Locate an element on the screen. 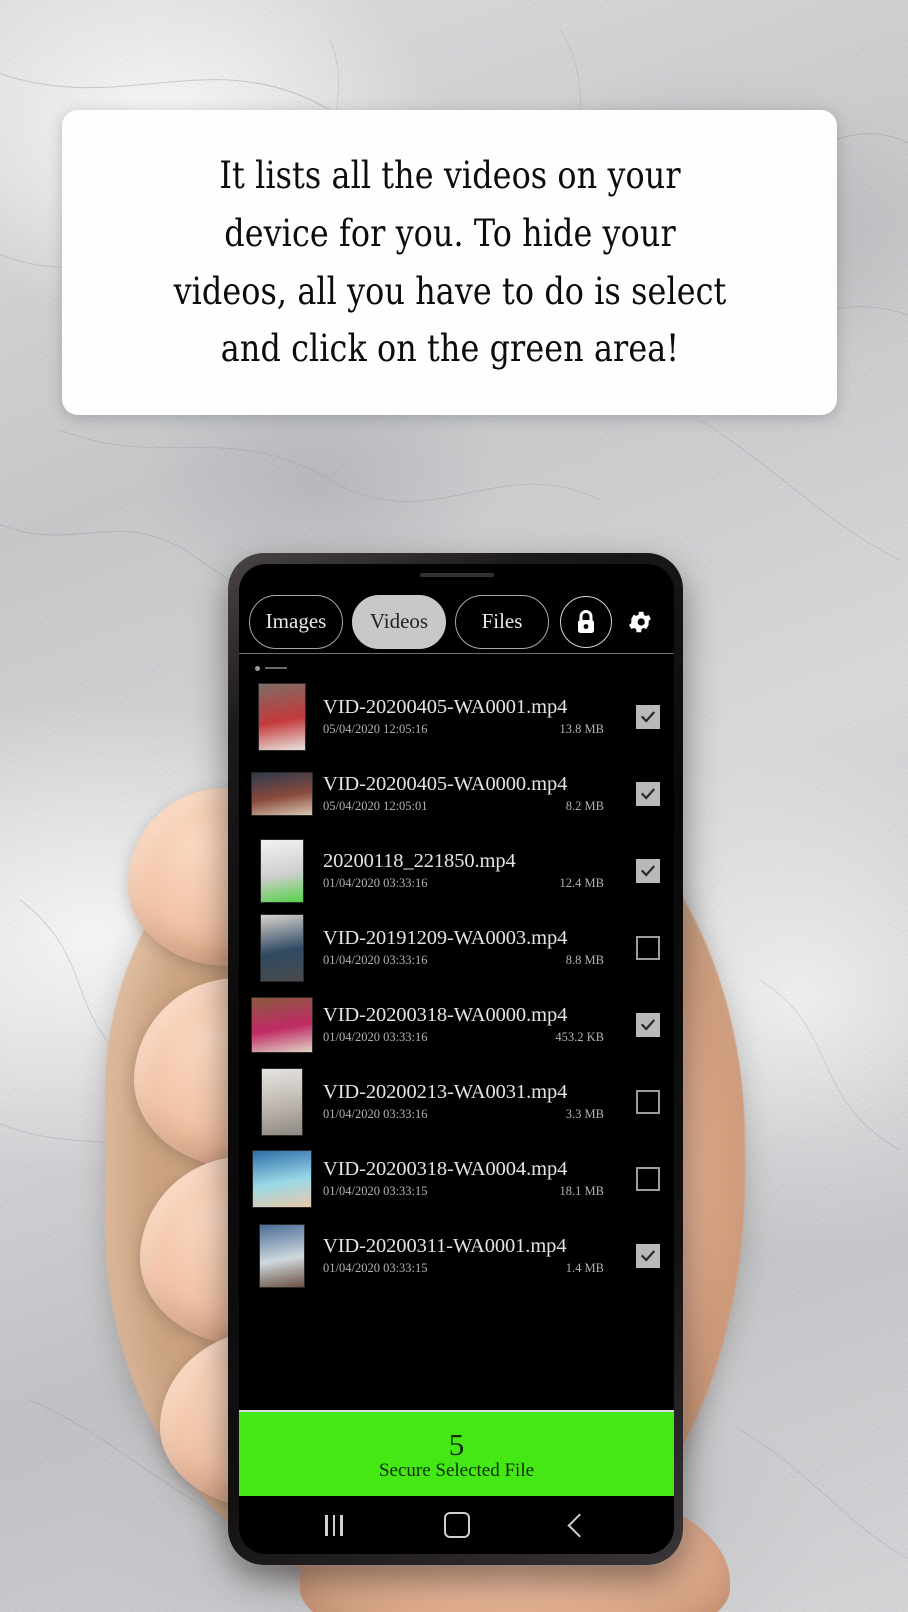  file-meta: 05/04/2020 12:05:01 8.2 MB is located at coordinates (475, 806).